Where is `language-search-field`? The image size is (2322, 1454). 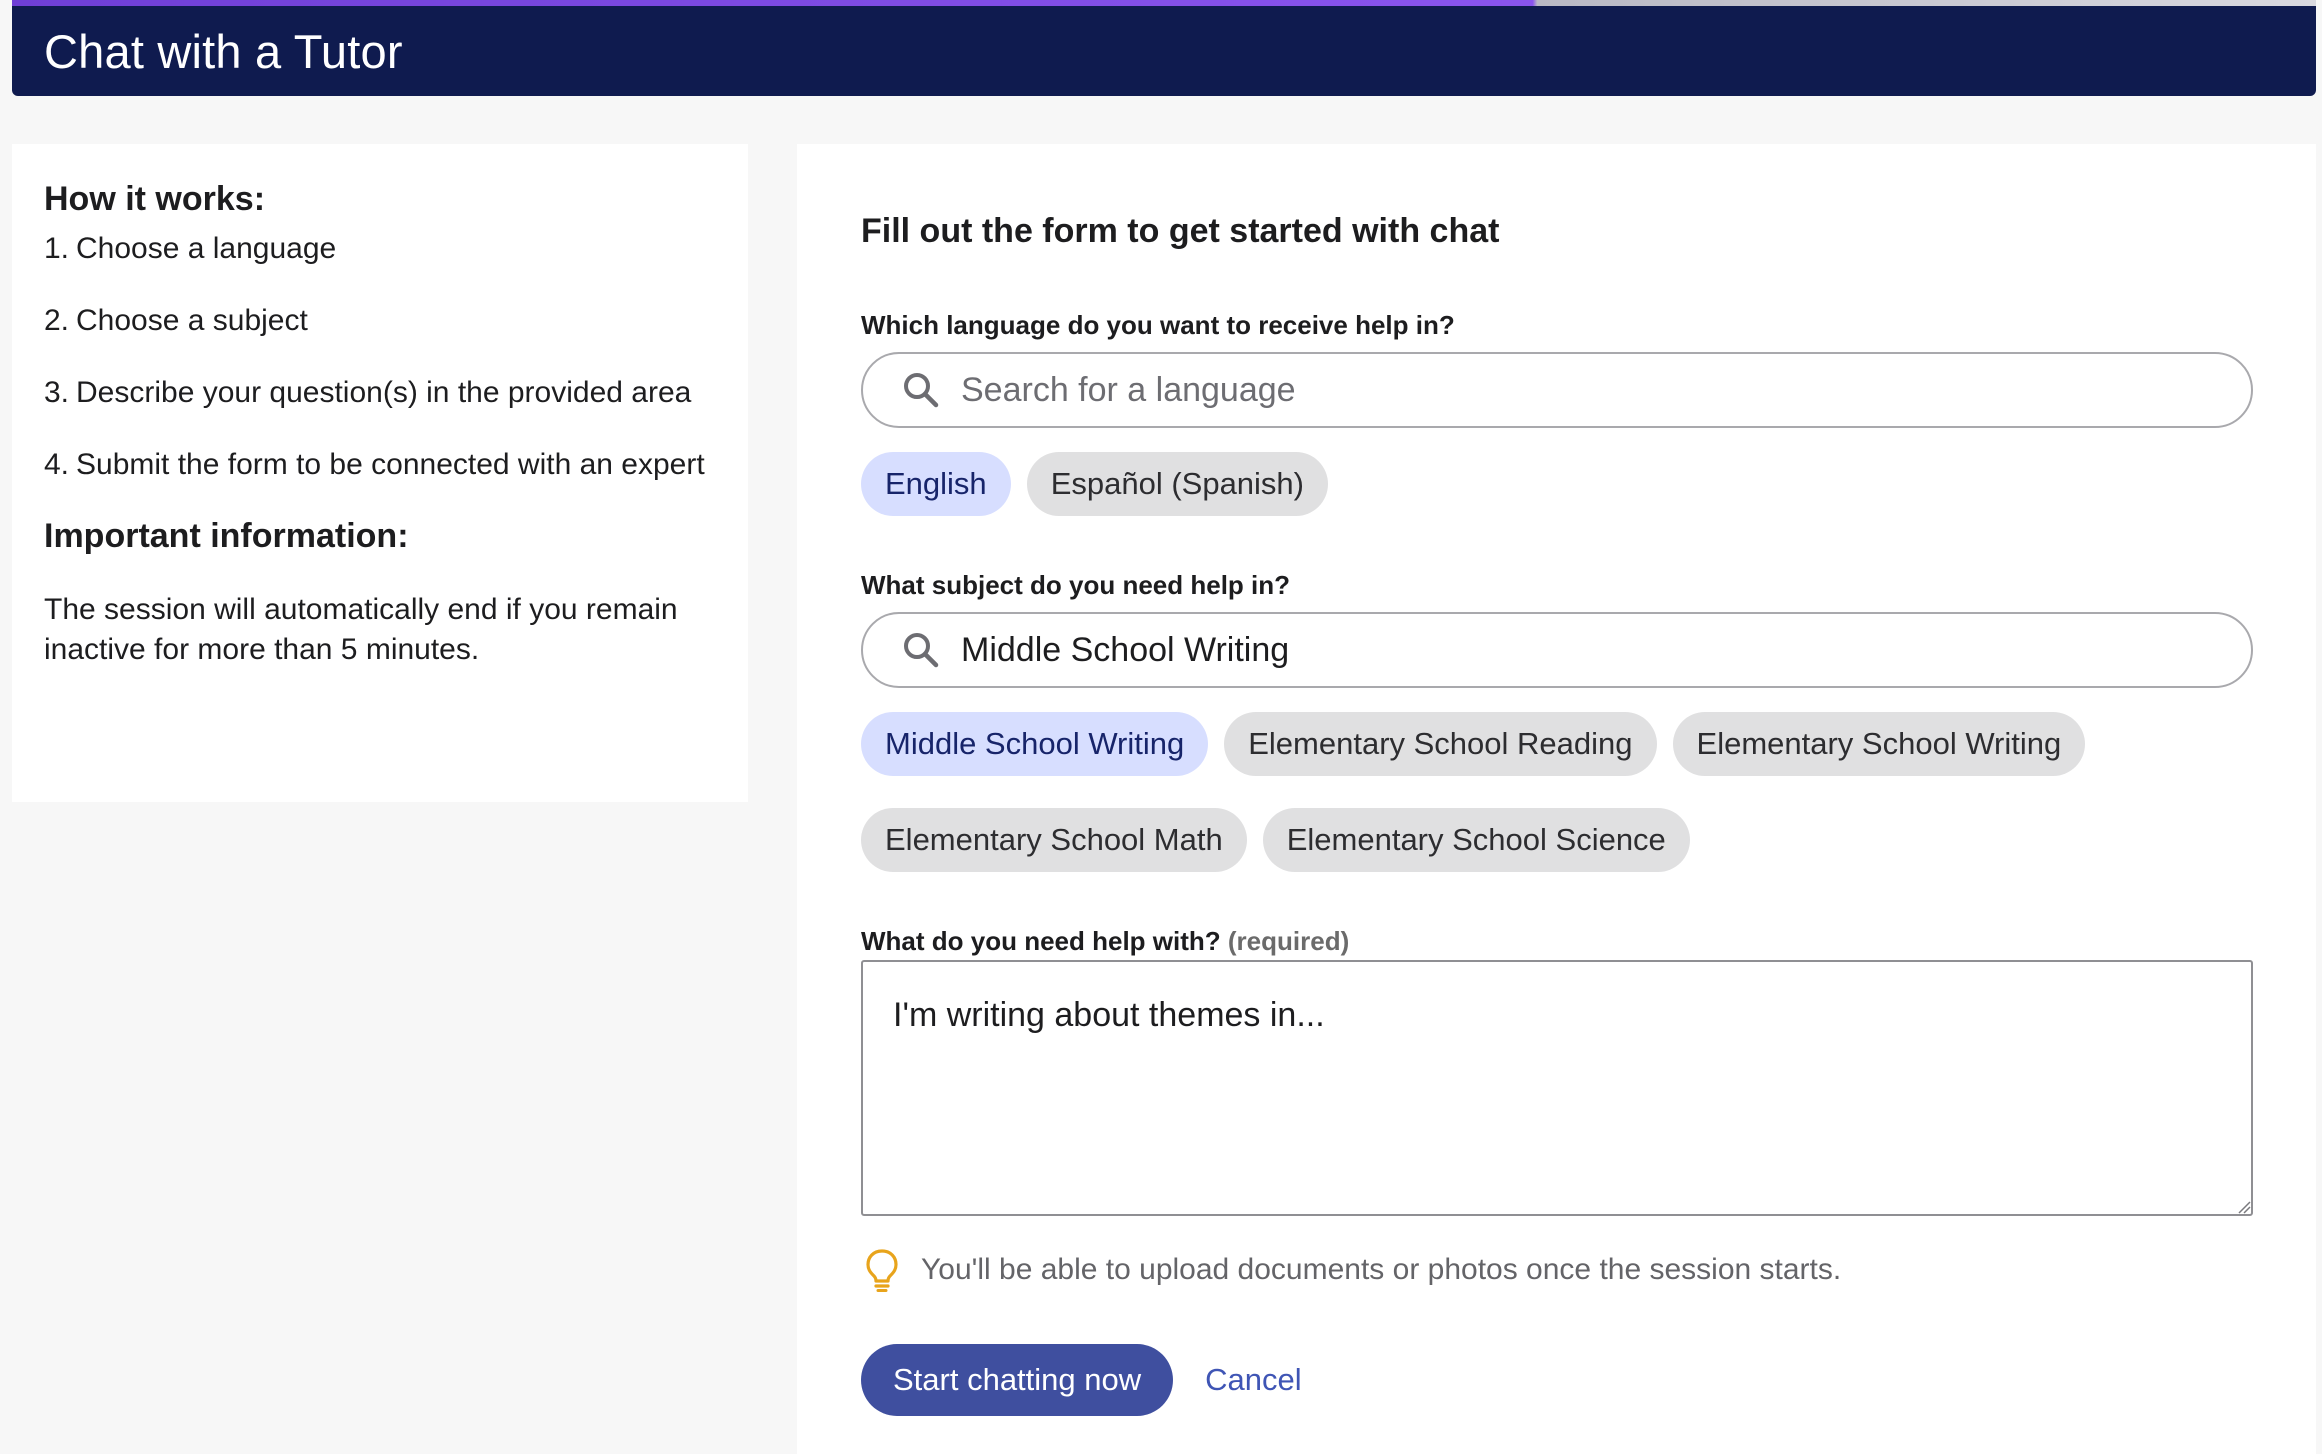 language-search-field is located at coordinates (1557, 390).